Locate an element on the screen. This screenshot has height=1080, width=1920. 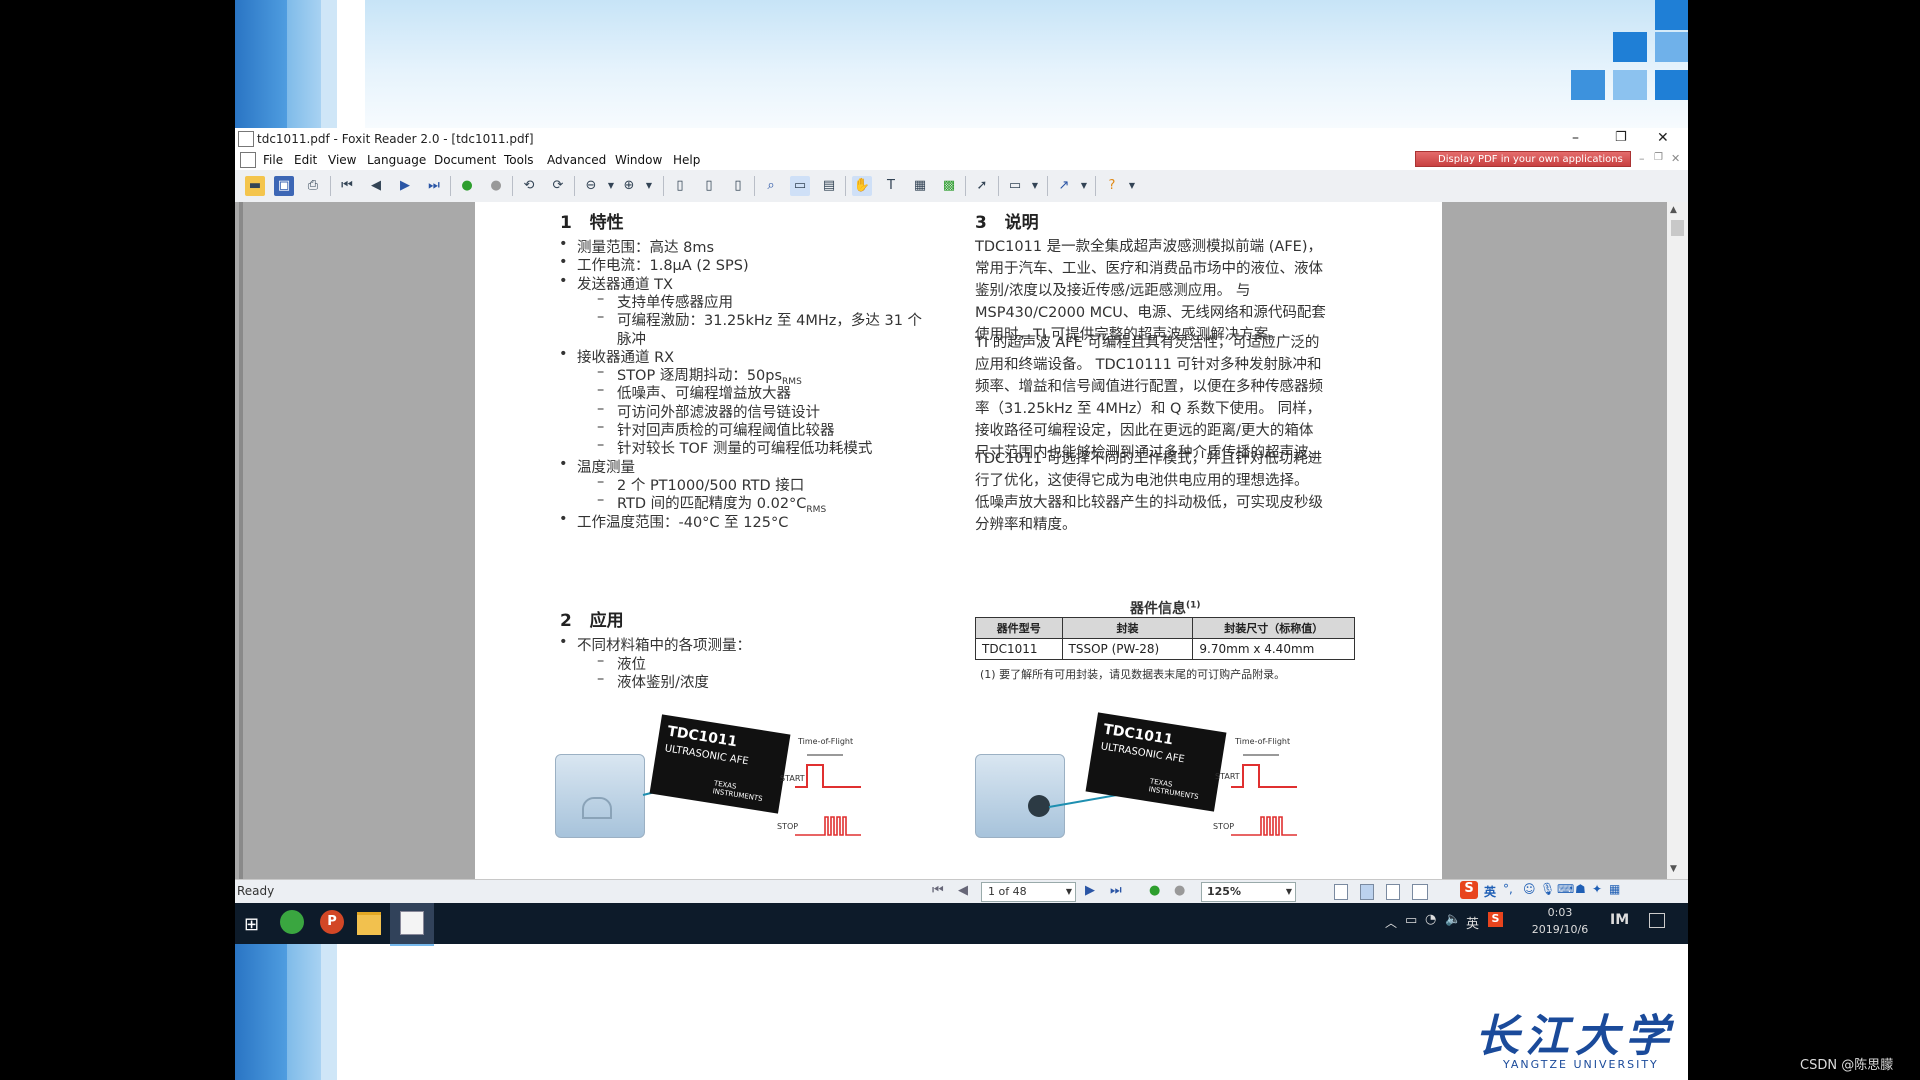
browser-icon is located at coordinates (292, 922).